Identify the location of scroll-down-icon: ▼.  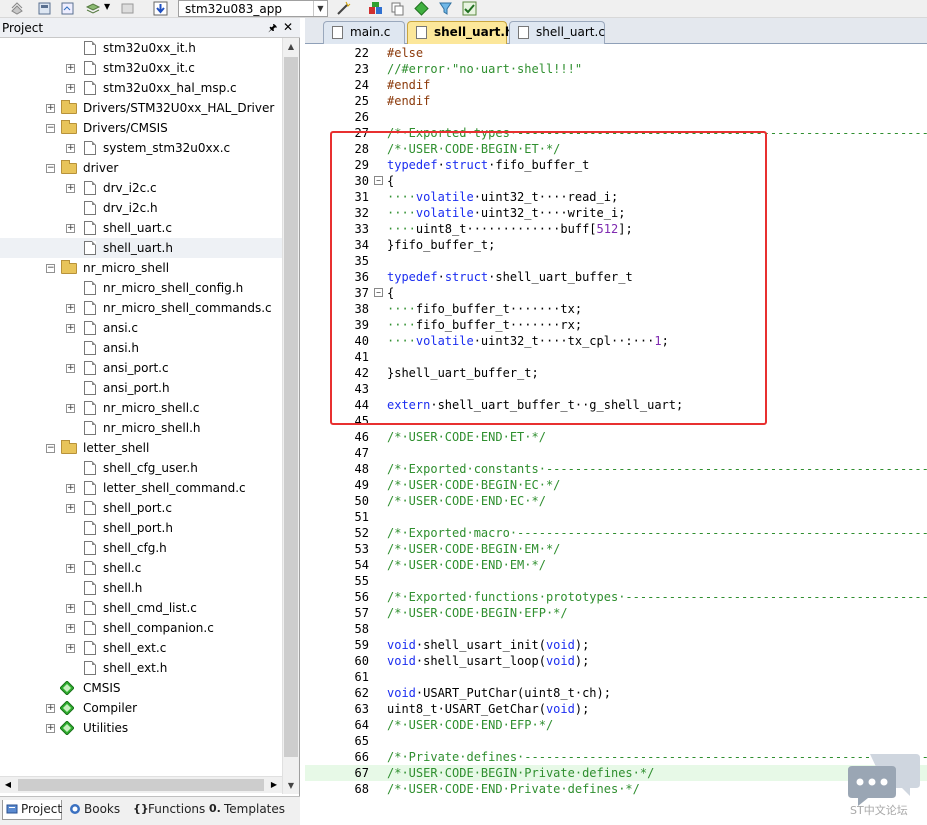
(291, 785).